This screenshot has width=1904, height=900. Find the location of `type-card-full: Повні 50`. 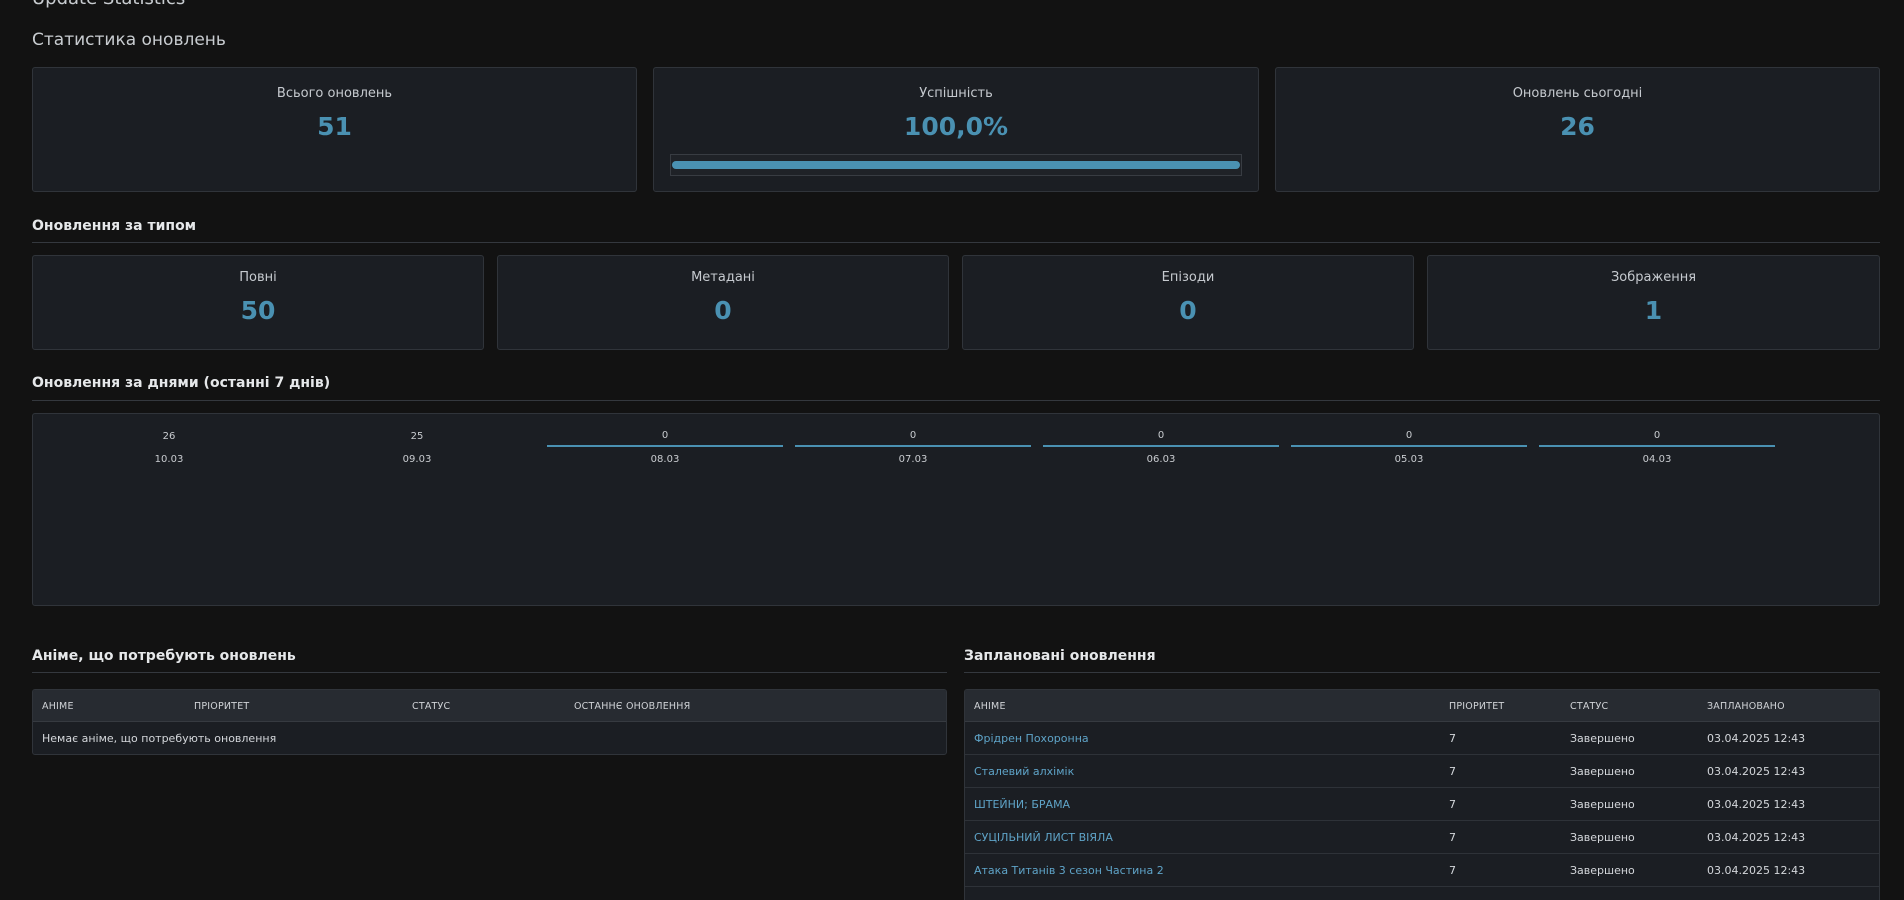

type-card-full: Повні 50 is located at coordinates (258, 302).